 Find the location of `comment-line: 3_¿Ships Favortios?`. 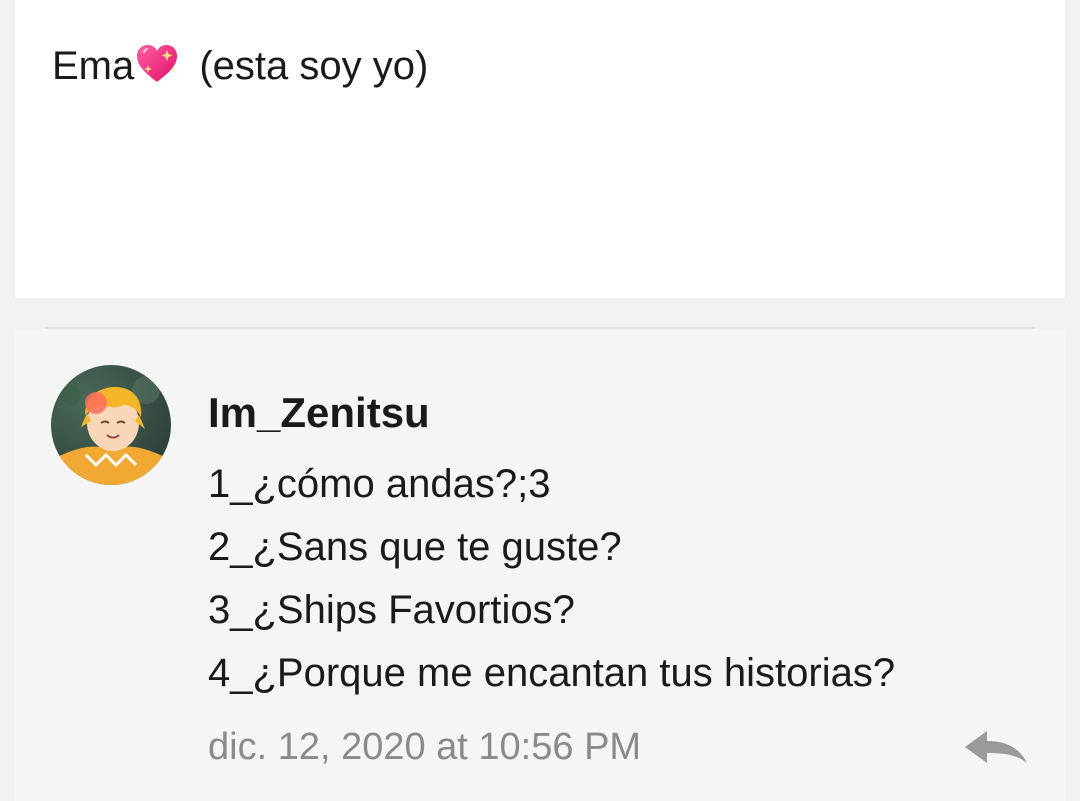

comment-line: 3_¿Ships Favortios? is located at coordinates (391, 610).